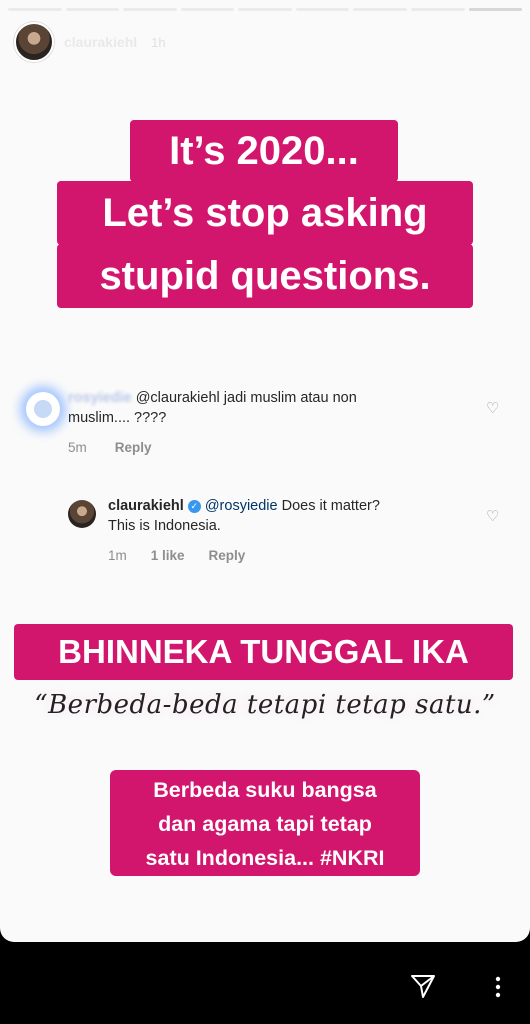  What do you see at coordinates (309, 555) in the screenshot?
I see `reply-meta: 1m 1 like Reply` at bounding box center [309, 555].